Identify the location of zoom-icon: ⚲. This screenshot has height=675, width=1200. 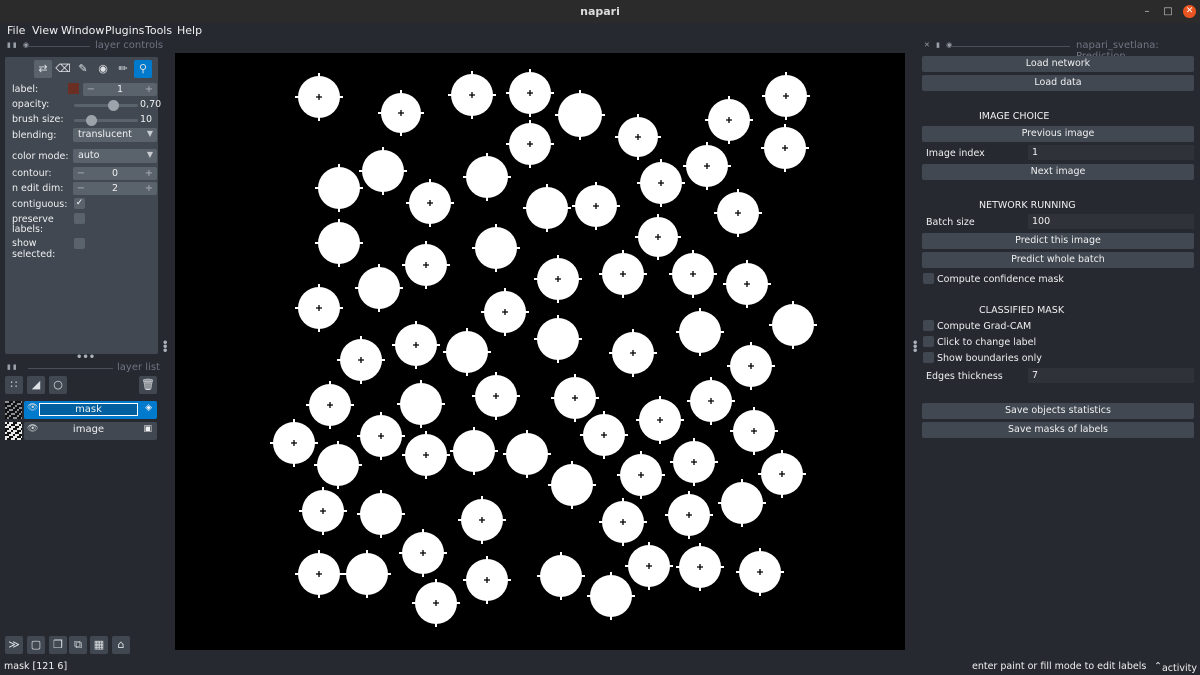
(143, 69).